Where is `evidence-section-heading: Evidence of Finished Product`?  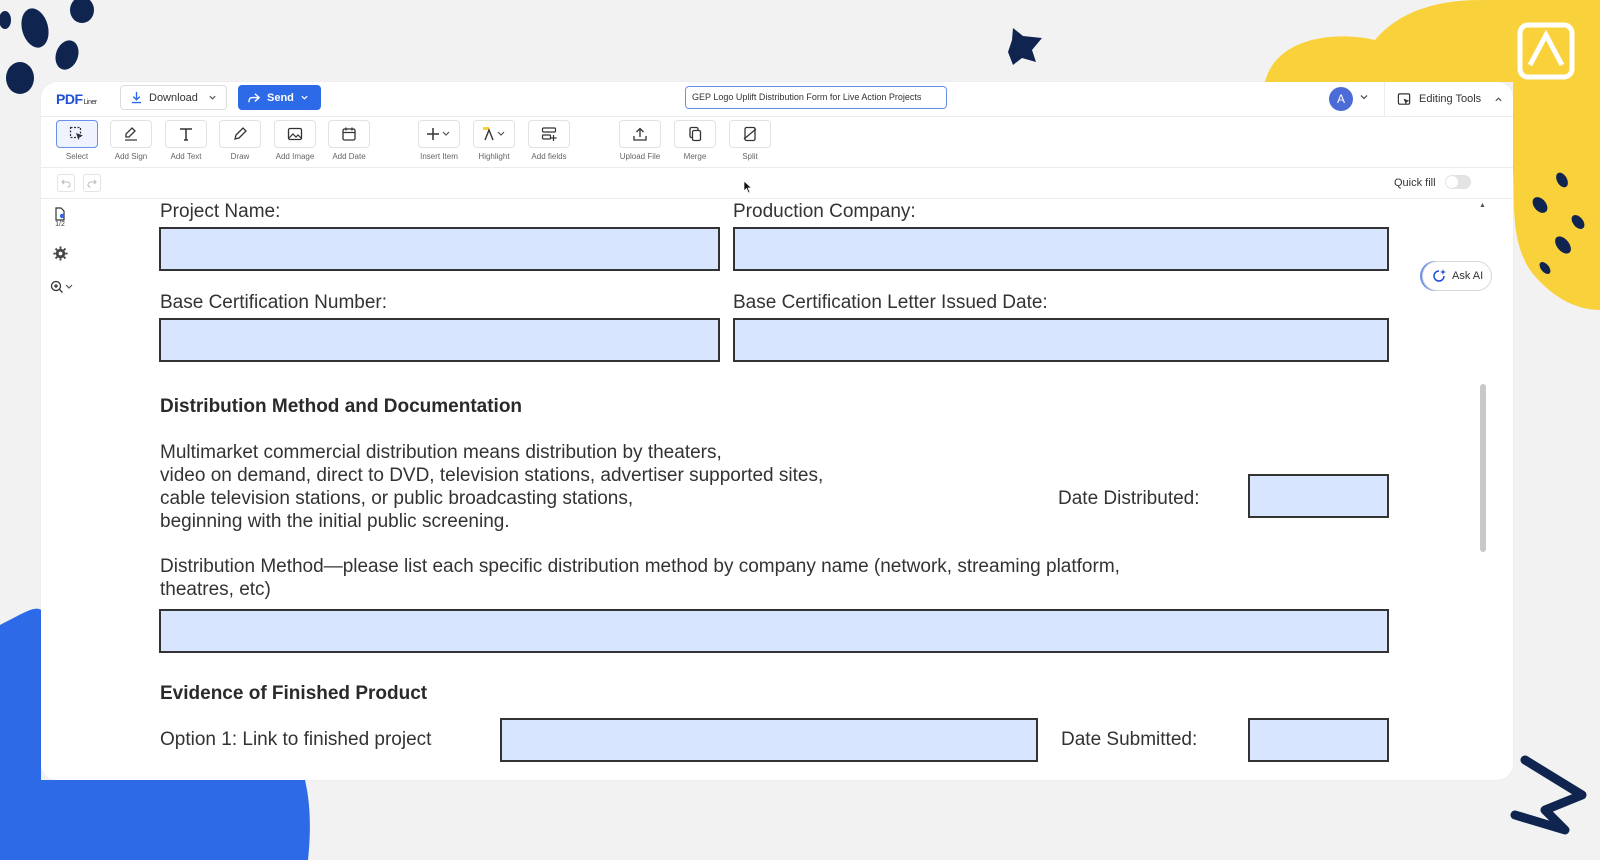
evidence-section-heading: Evidence of Finished Product is located at coordinates (294, 693).